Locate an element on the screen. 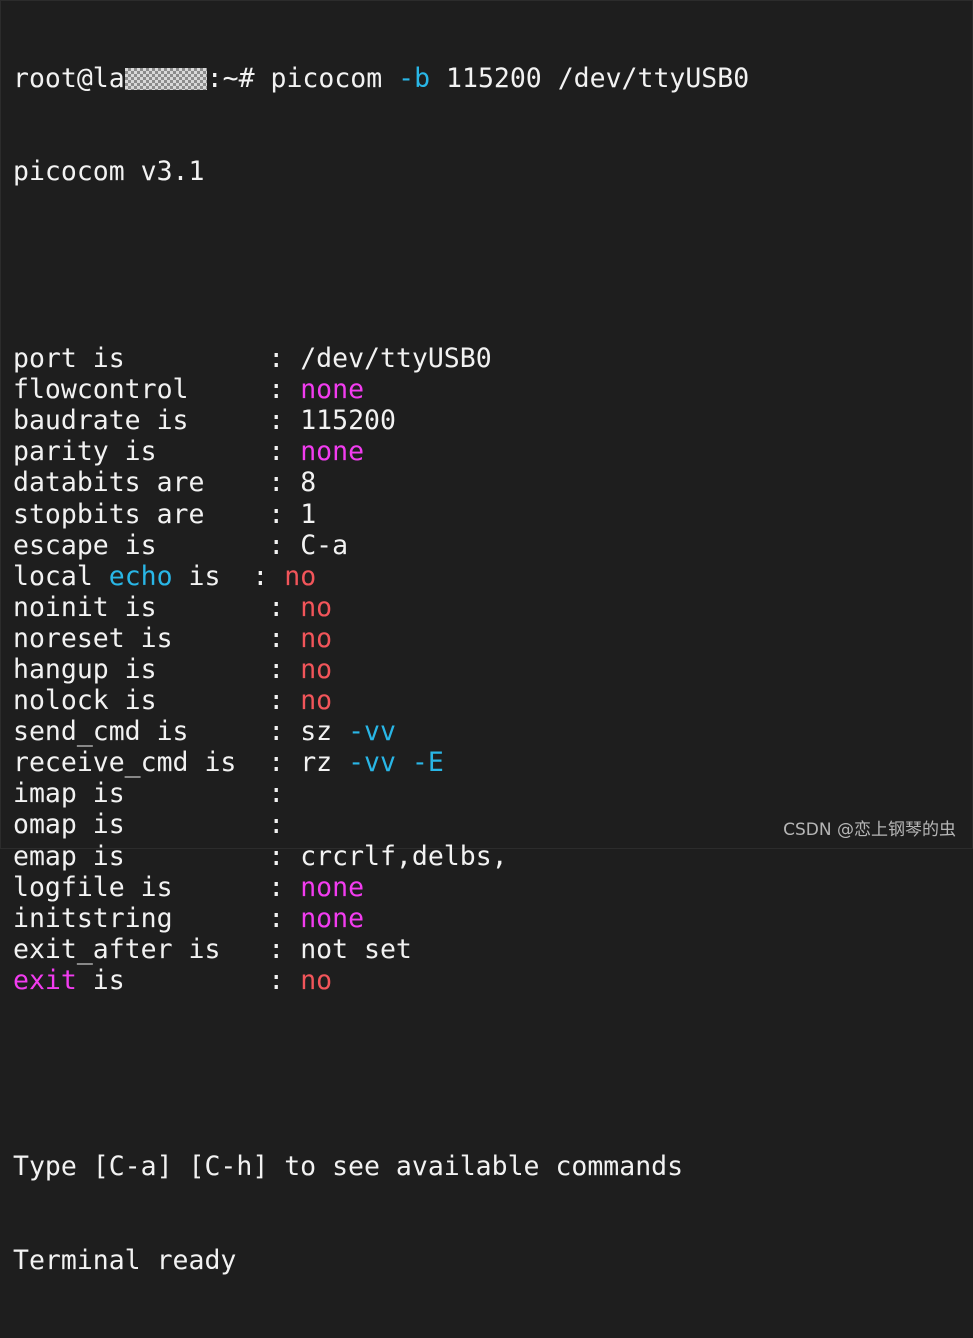  setting-row: exit is : no is located at coordinates (381, 980).